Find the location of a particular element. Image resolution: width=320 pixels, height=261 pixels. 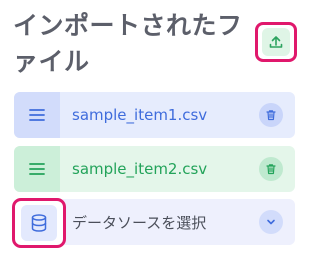

chevron-down-icon is located at coordinates (271, 222).